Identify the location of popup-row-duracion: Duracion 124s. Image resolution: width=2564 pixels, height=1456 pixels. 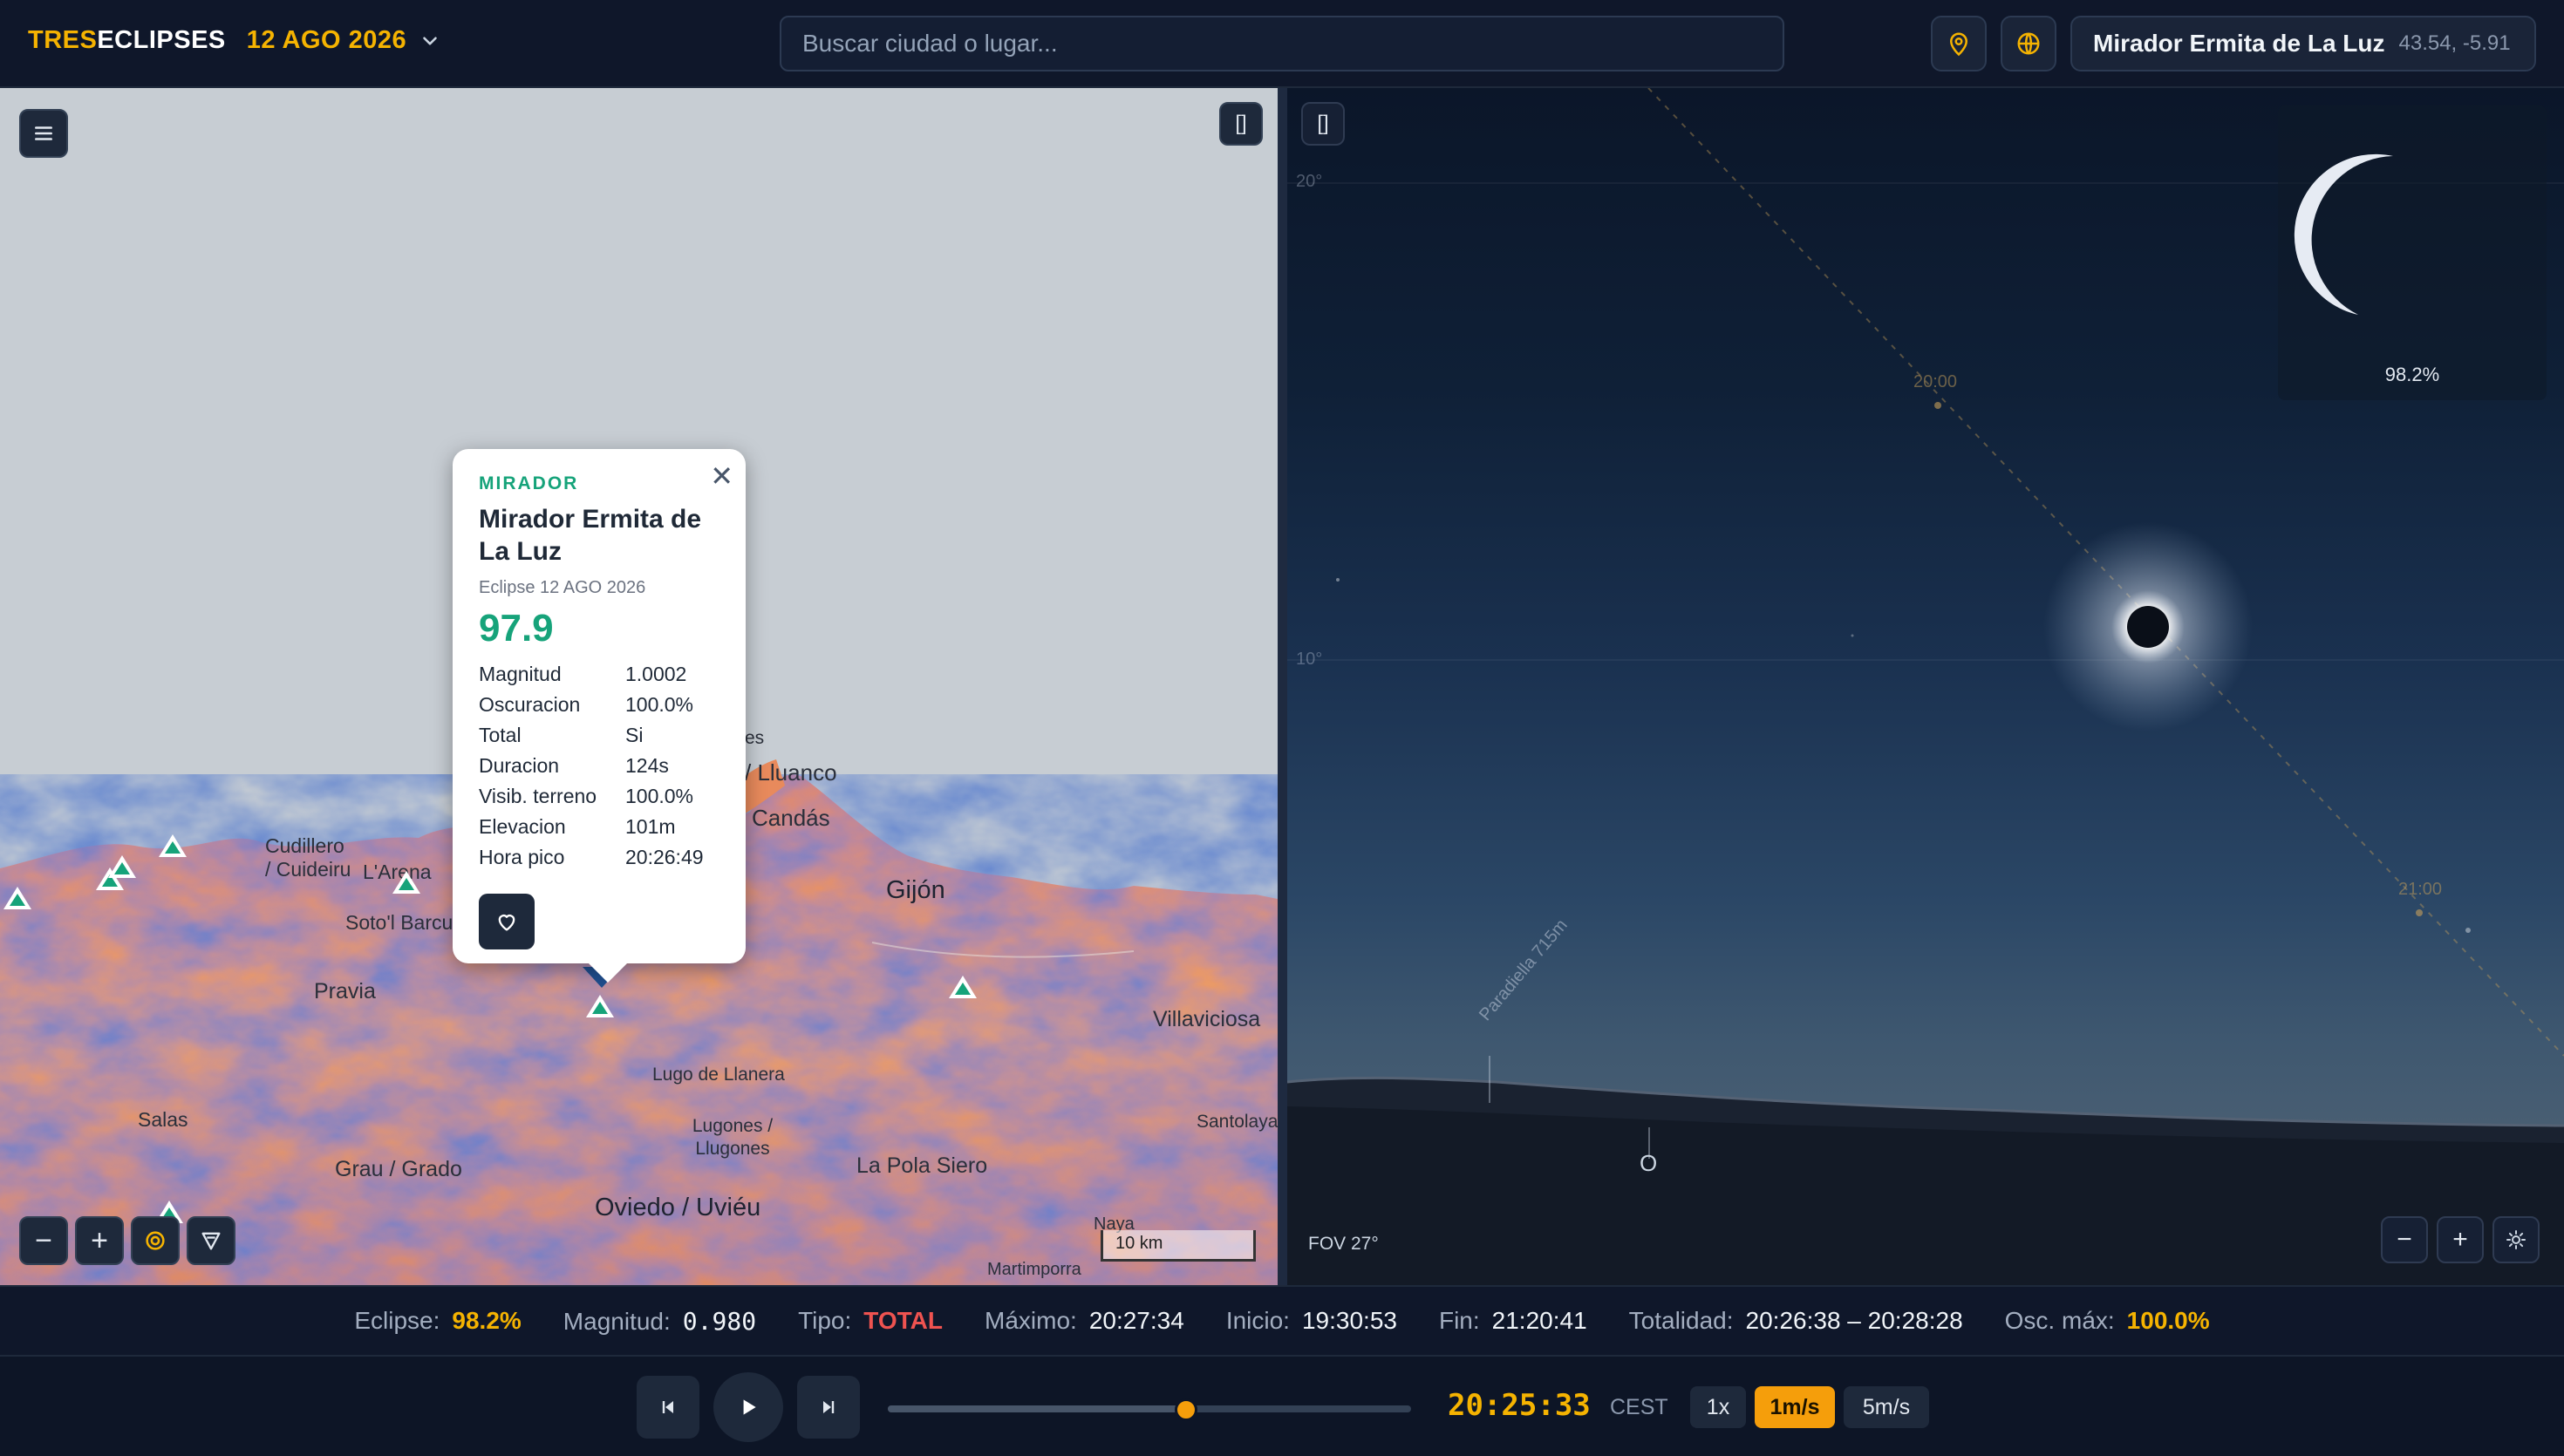
(574, 765).